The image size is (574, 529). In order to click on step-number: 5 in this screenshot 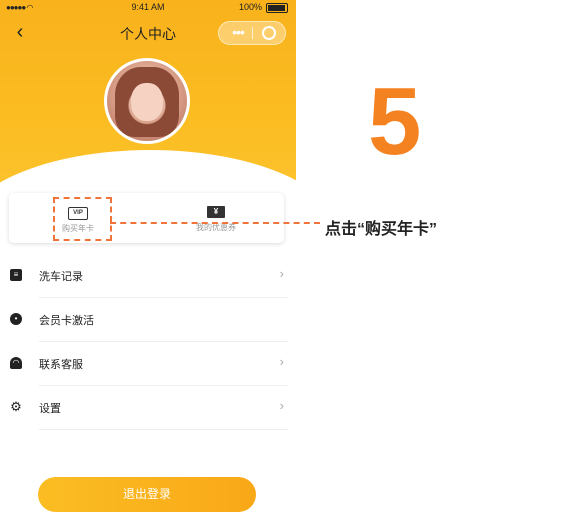, I will do `click(395, 121)`.